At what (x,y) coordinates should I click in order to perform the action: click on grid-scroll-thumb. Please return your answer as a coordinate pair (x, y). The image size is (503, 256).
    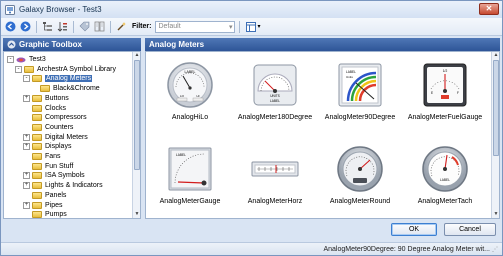
    Looking at the image, I should click on (496, 108).